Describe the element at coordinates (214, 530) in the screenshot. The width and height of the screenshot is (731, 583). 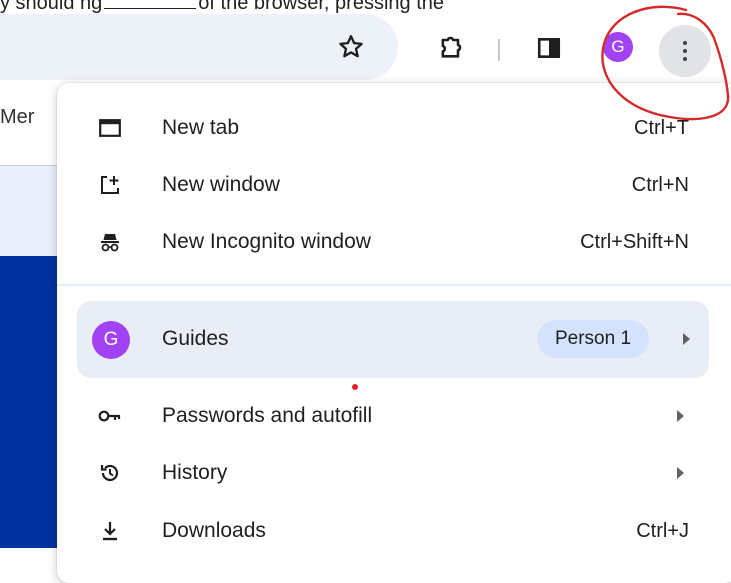
I see `menu-label: Downloads` at that location.